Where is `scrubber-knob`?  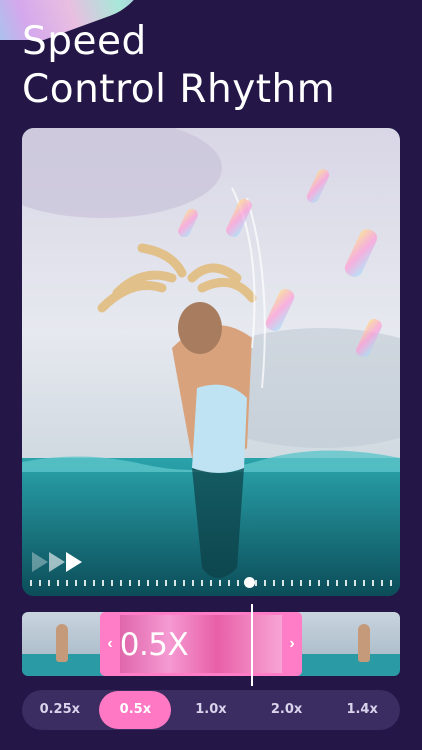 scrubber-knob is located at coordinates (249, 582).